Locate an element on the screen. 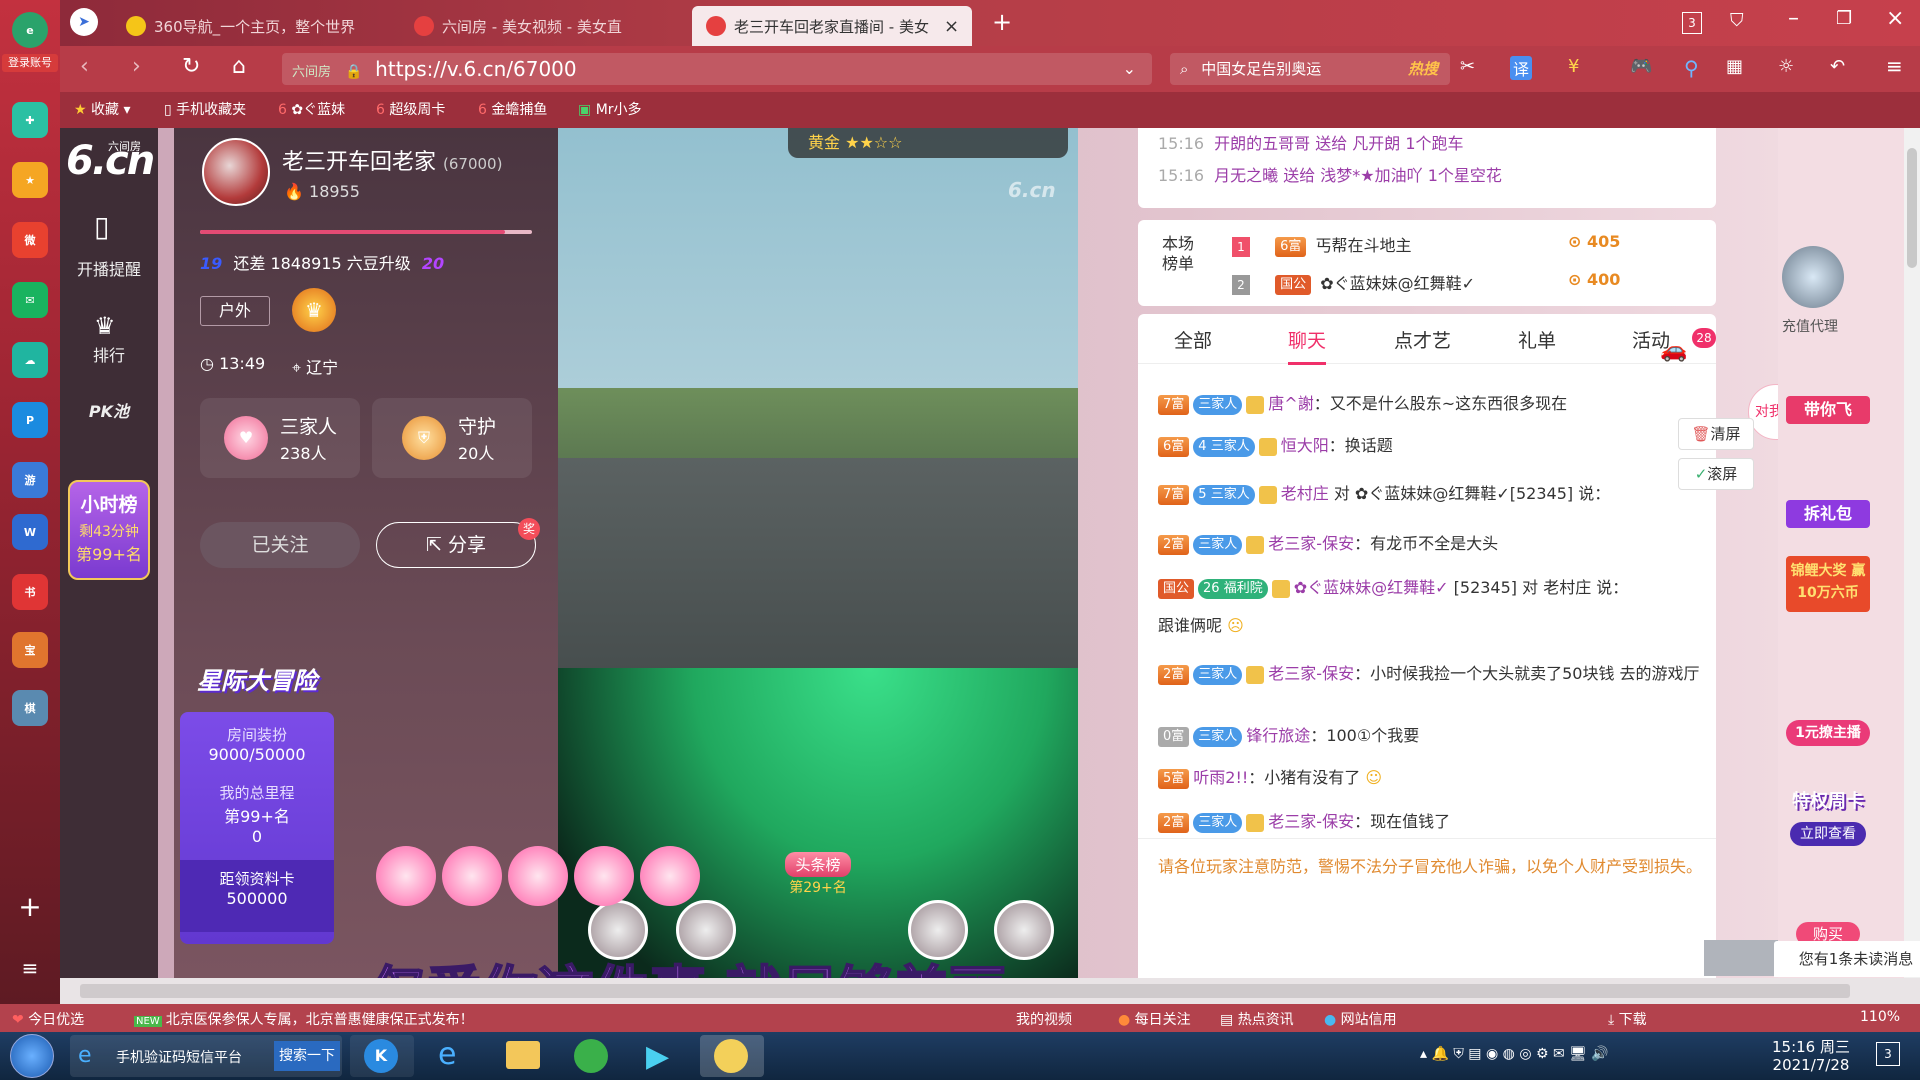 Image resolution: width=1920 pixels, height=1080 pixels. tab-counter: 3 is located at coordinates (1692, 23).